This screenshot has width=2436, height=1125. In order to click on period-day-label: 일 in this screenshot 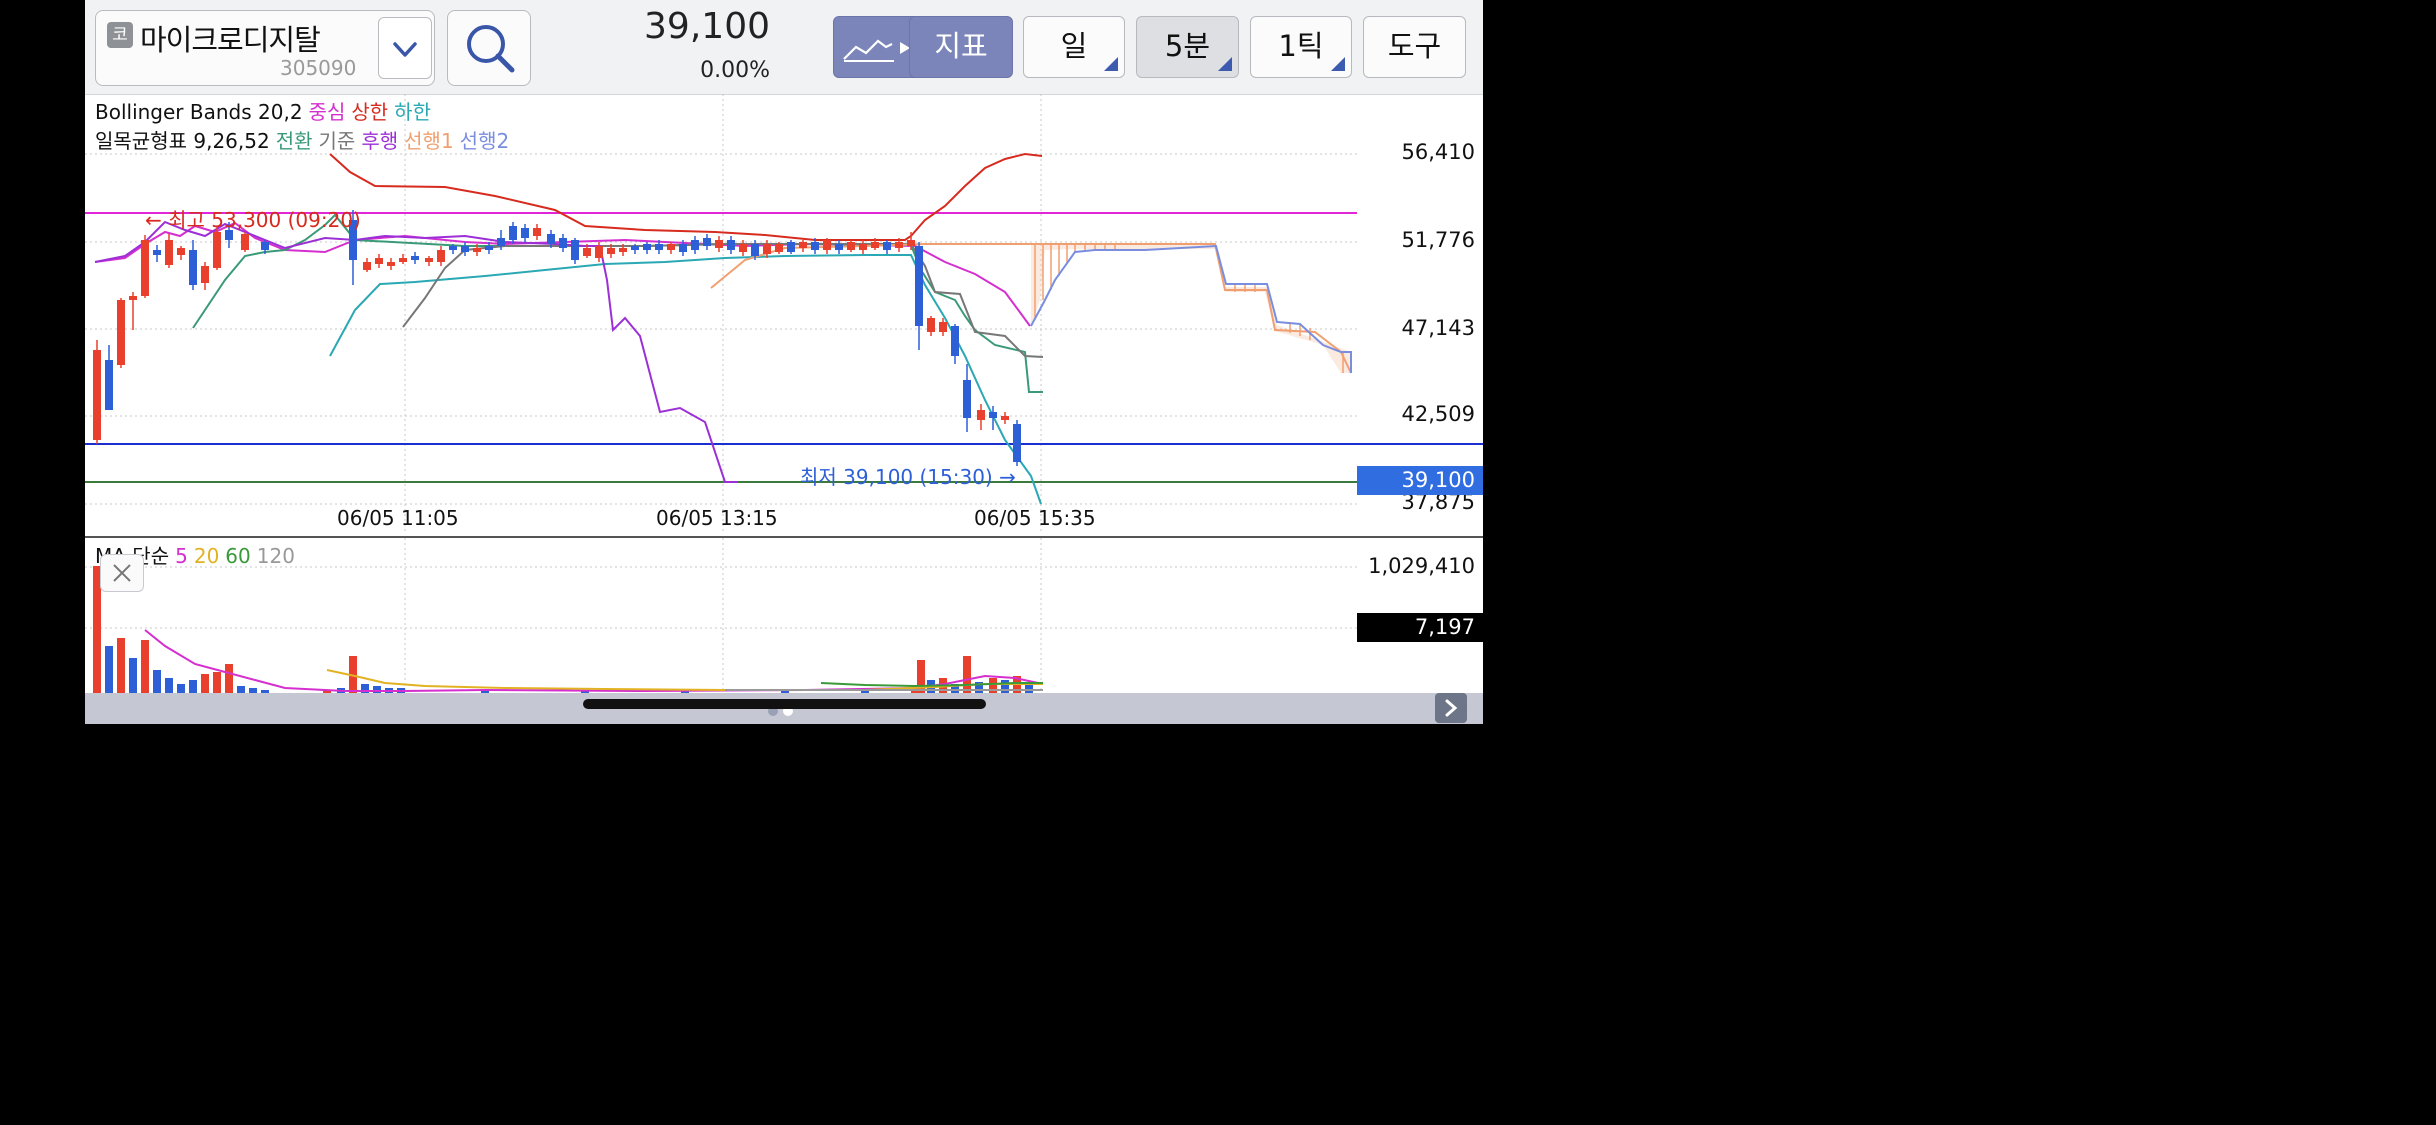, I will do `click(1074, 46)`.